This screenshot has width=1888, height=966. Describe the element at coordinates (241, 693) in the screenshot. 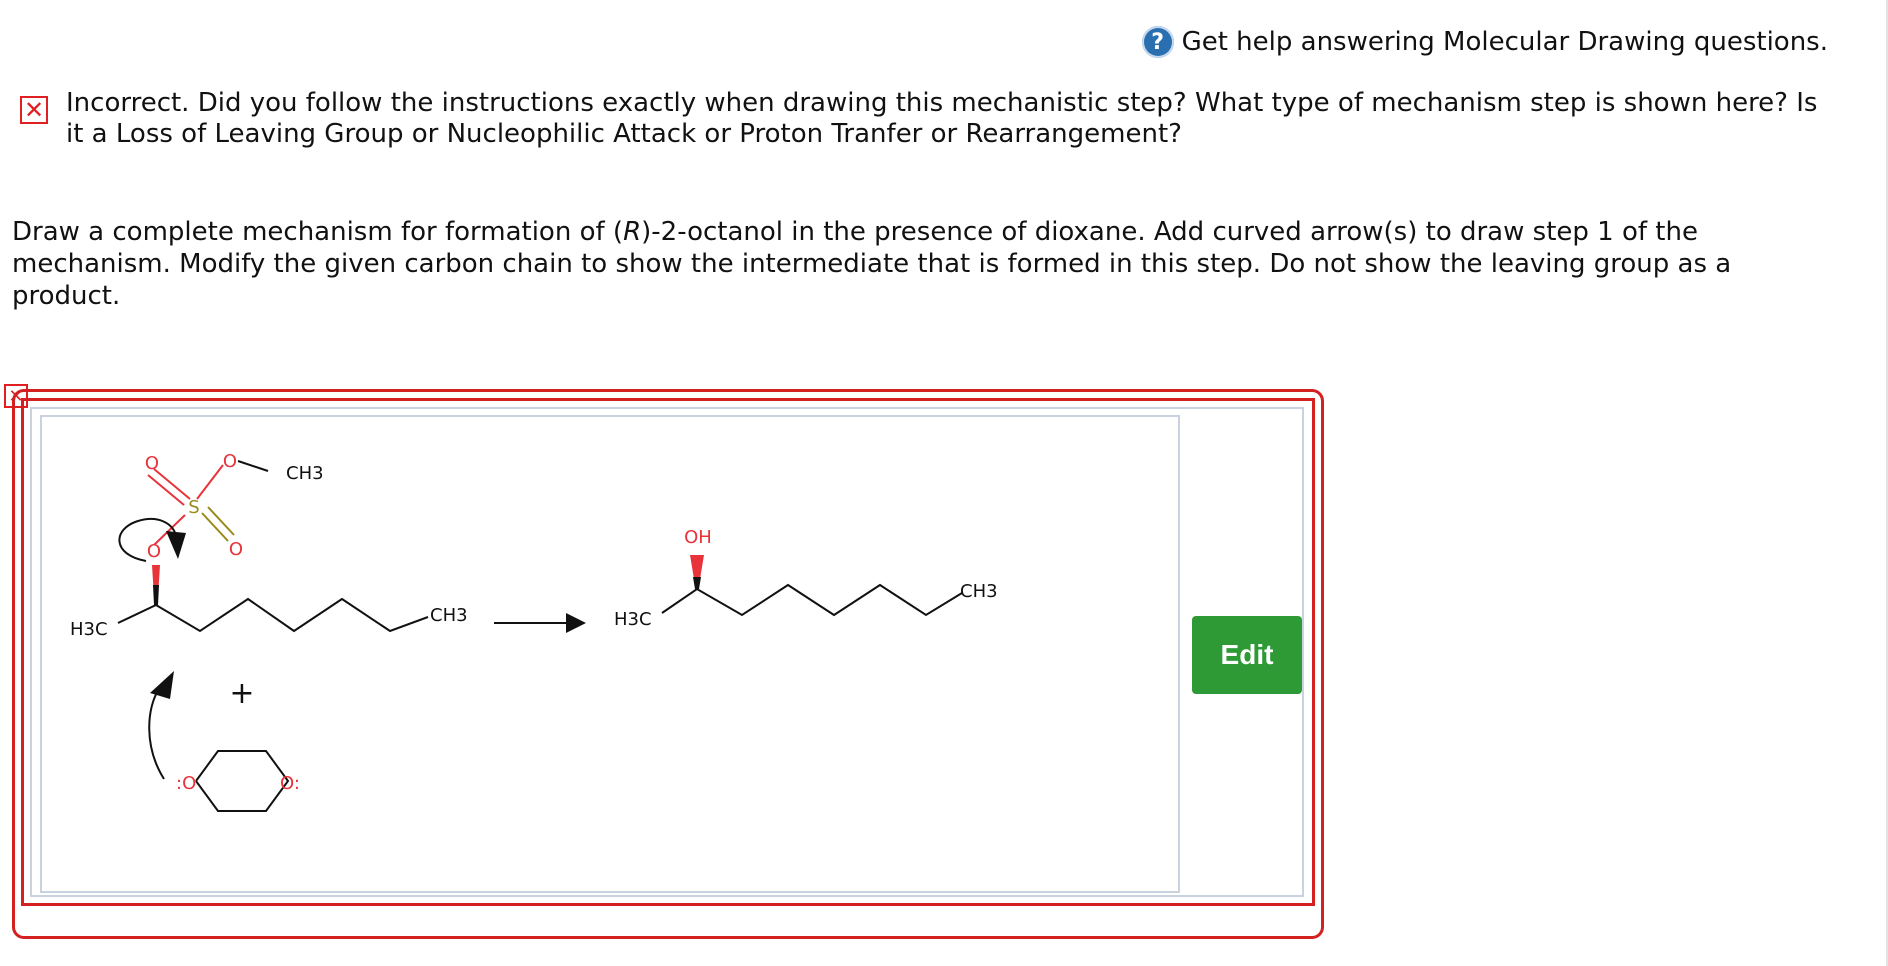

I see `plus-sign: +` at that location.